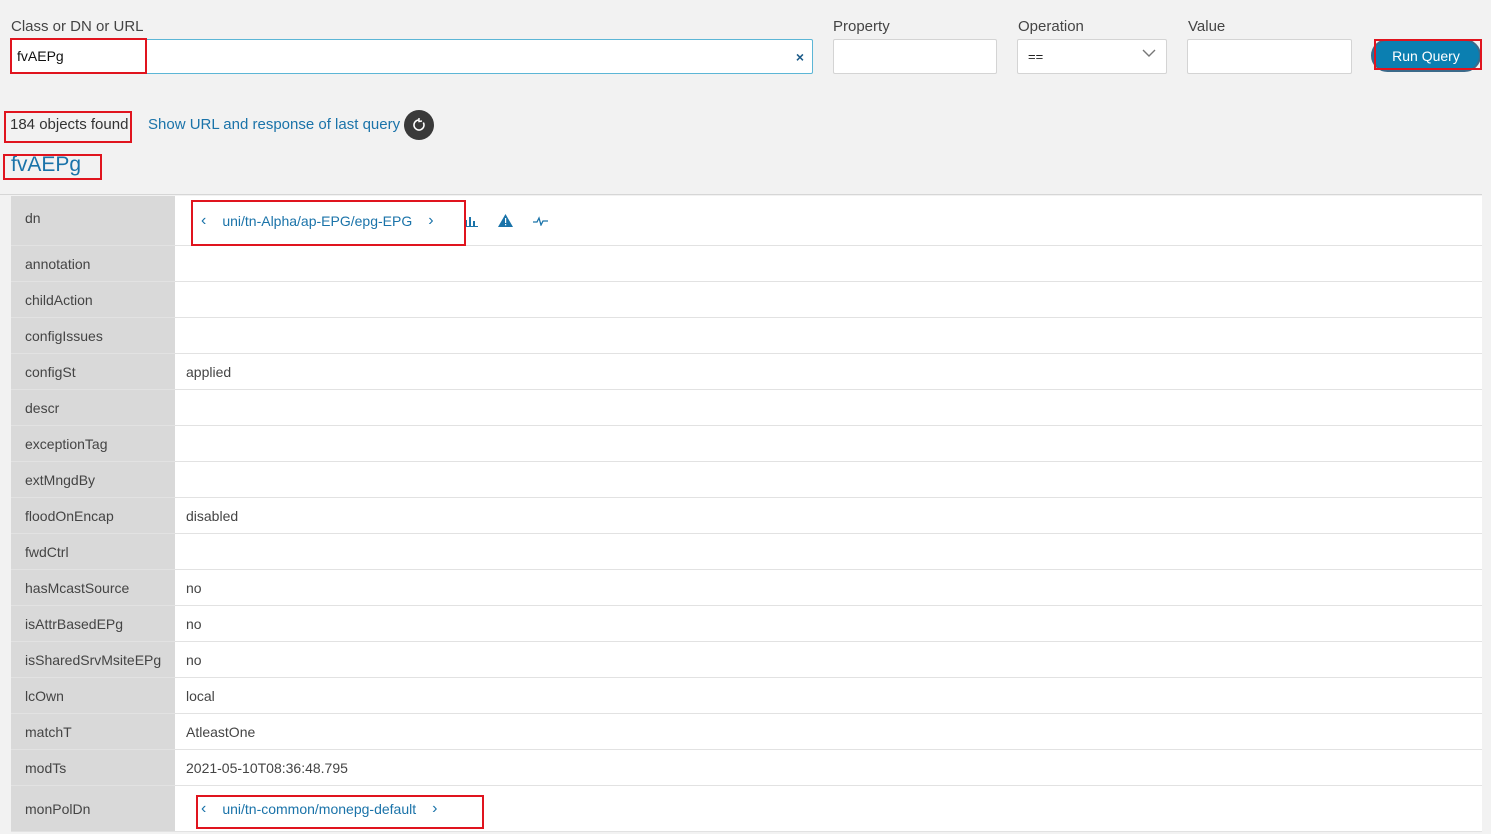  I want to click on refresh-button, so click(419, 125).